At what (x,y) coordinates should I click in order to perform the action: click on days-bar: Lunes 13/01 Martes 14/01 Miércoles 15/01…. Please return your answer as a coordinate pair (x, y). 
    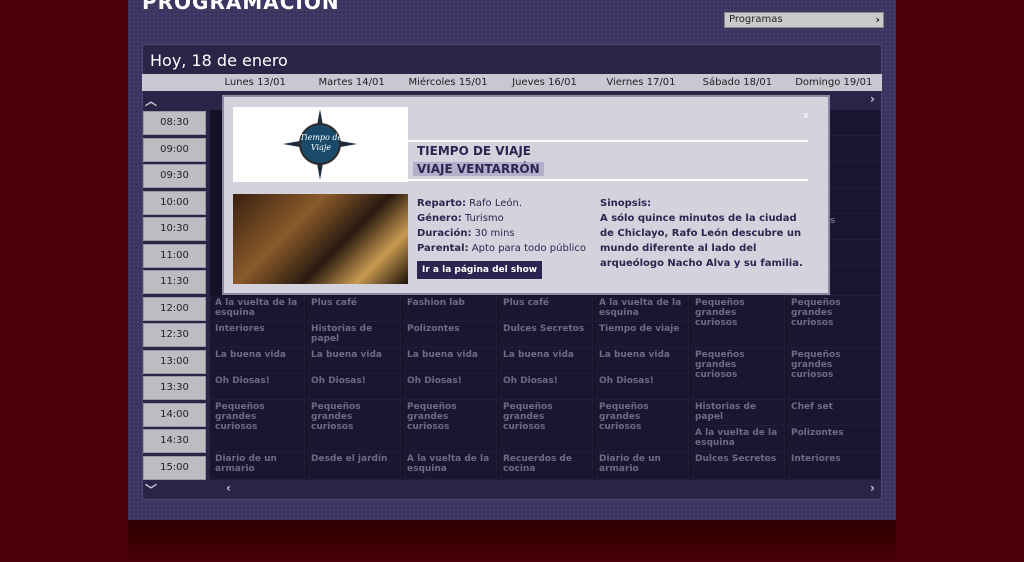
    Looking at the image, I should click on (512, 82).